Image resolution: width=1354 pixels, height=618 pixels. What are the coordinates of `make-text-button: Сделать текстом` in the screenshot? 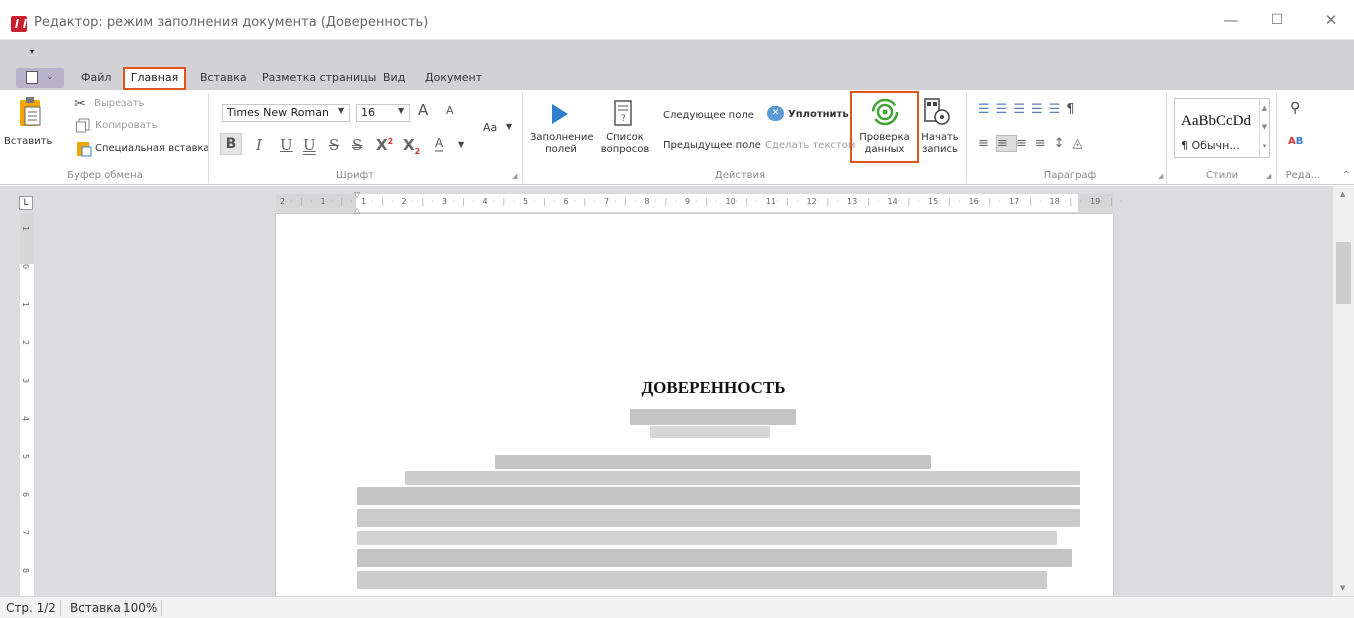 It's located at (810, 145).